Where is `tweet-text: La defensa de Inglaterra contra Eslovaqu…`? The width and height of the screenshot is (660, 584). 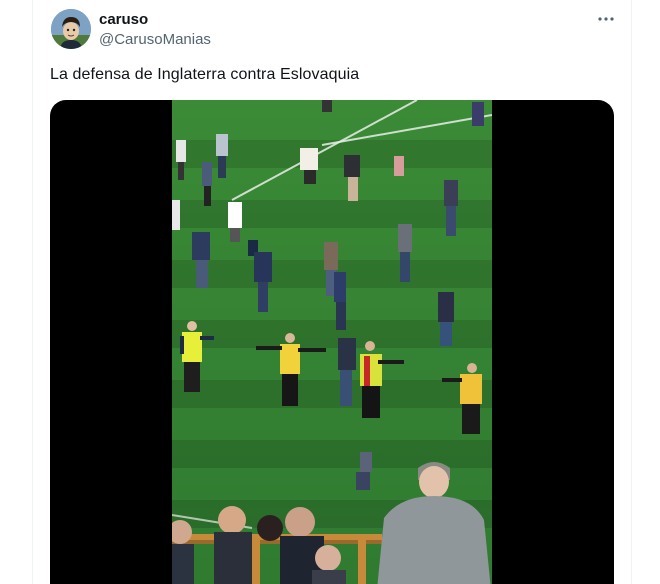 tweet-text: La defensa de Inglaterra contra Eslovaqu… is located at coordinates (205, 74).